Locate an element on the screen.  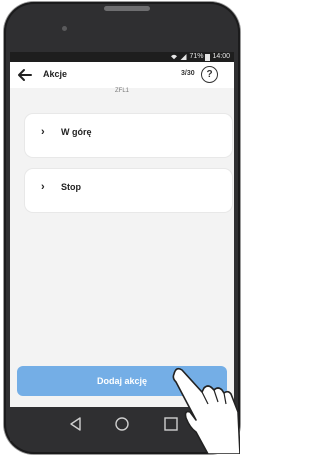
nav-back-icon is located at coordinates (76, 424).